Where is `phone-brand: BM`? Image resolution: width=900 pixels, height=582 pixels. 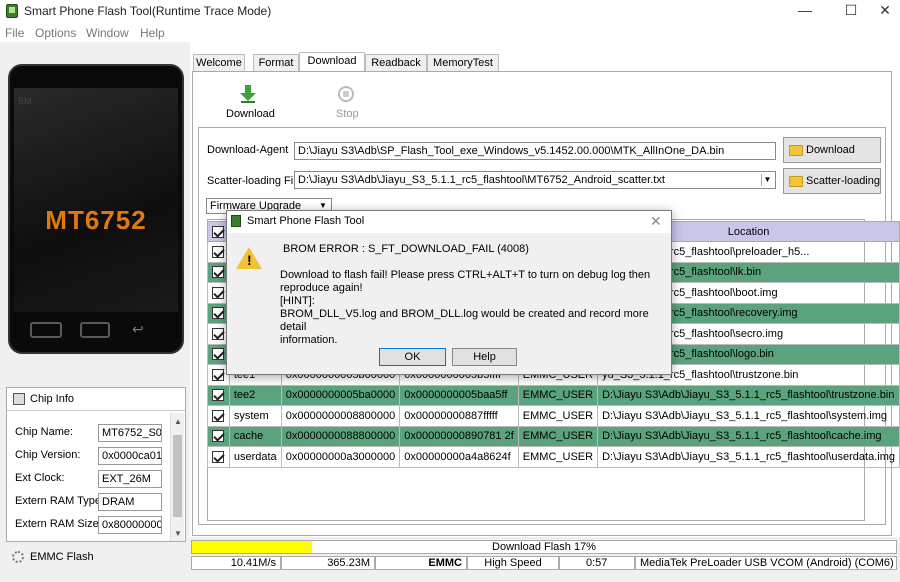
phone-brand: BM is located at coordinates (25, 101).